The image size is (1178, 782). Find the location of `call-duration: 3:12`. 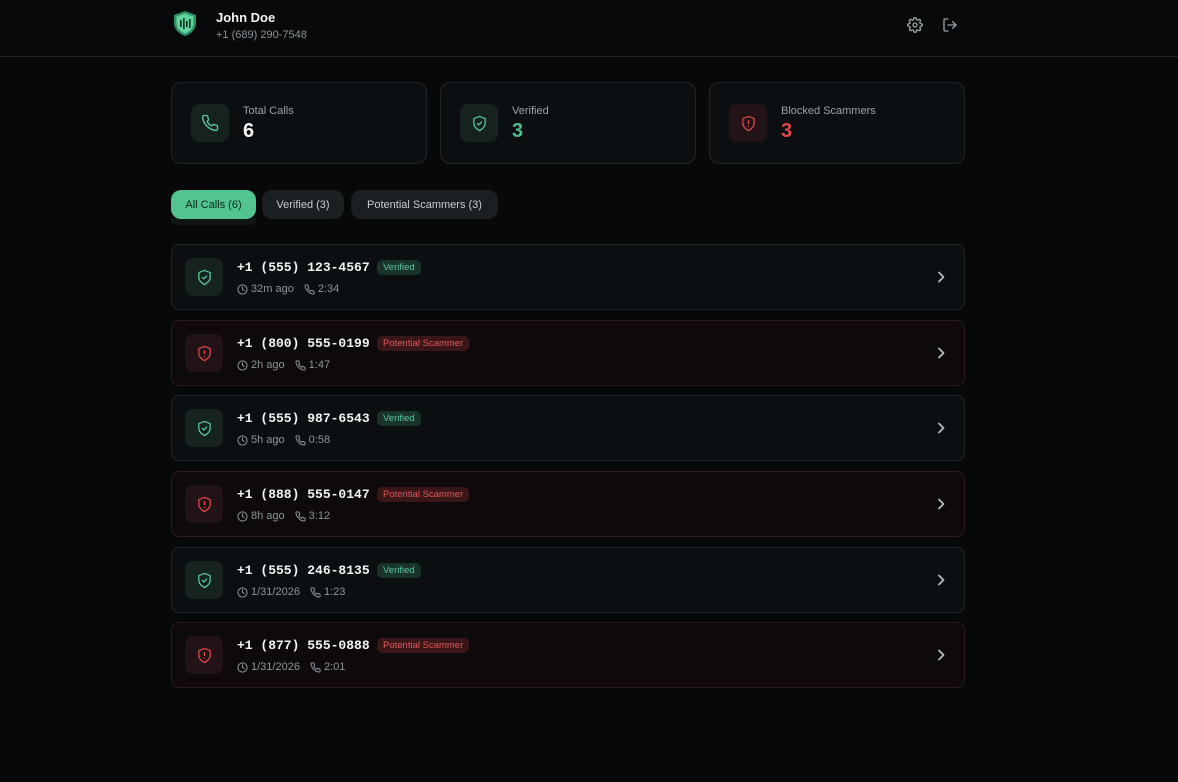

call-duration: 3:12 is located at coordinates (319, 516).